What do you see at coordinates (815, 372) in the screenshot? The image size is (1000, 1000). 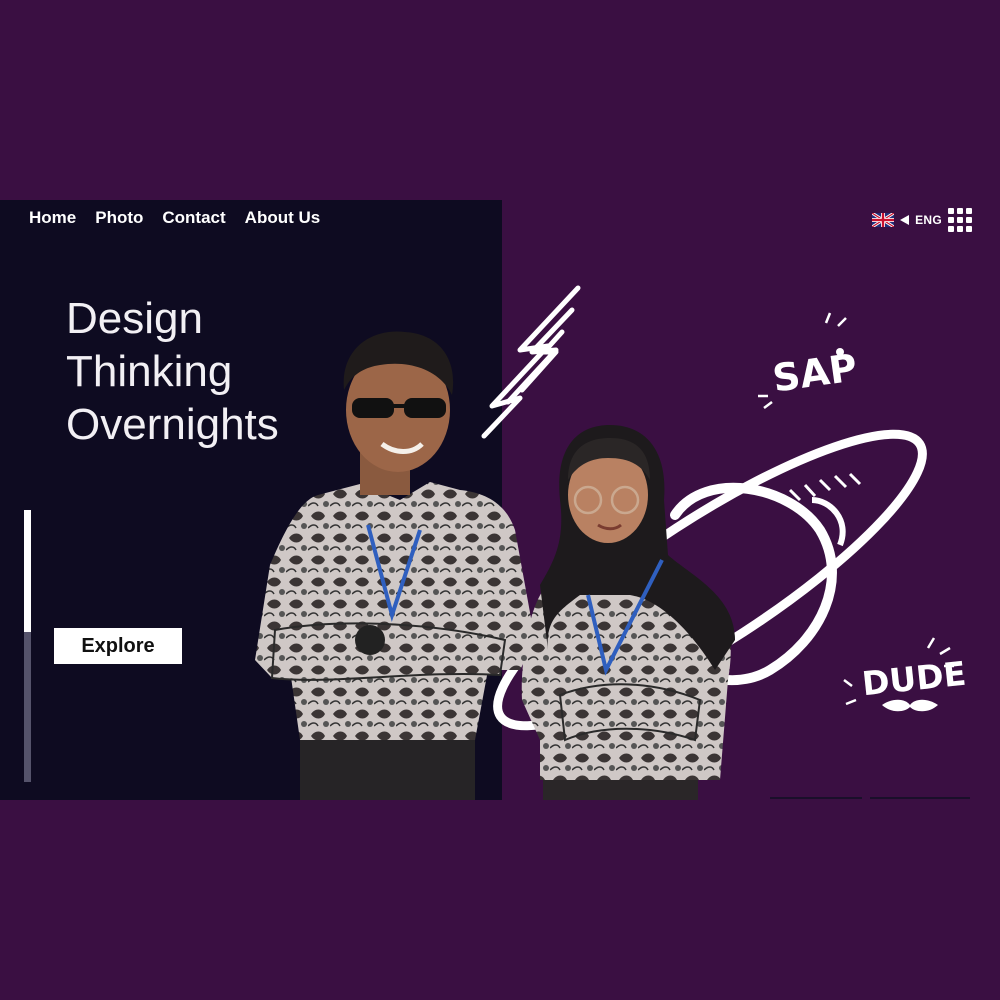 I see `sap-doodle-text: SAP` at bounding box center [815, 372].